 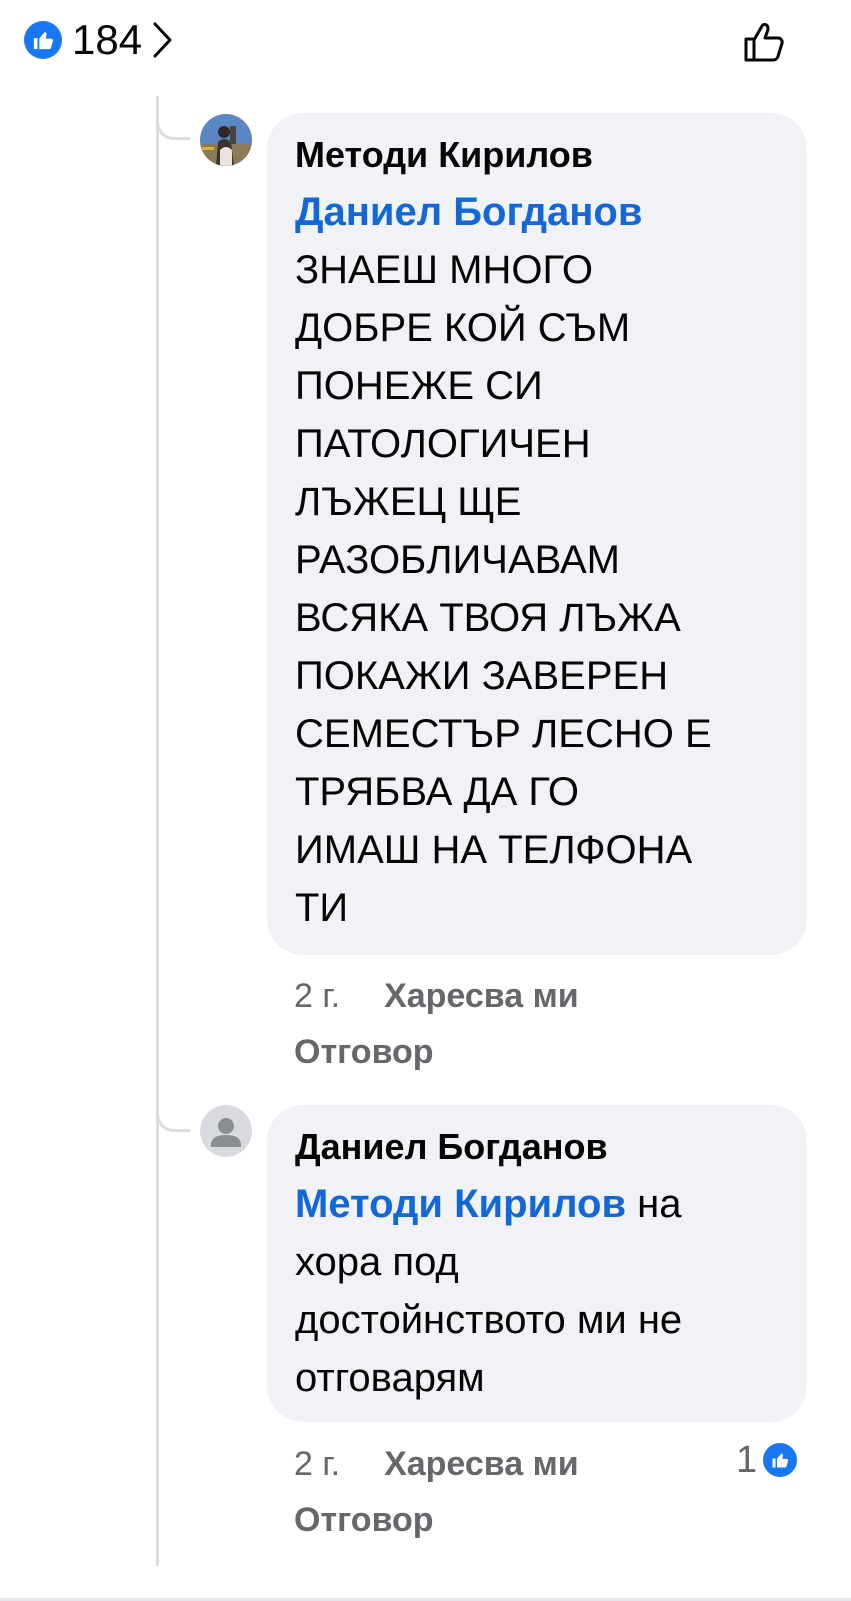 What do you see at coordinates (482, 676) in the screenshot?
I see `comment-line: ПОКАЖИ ЗАВЕРЕН` at bounding box center [482, 676].